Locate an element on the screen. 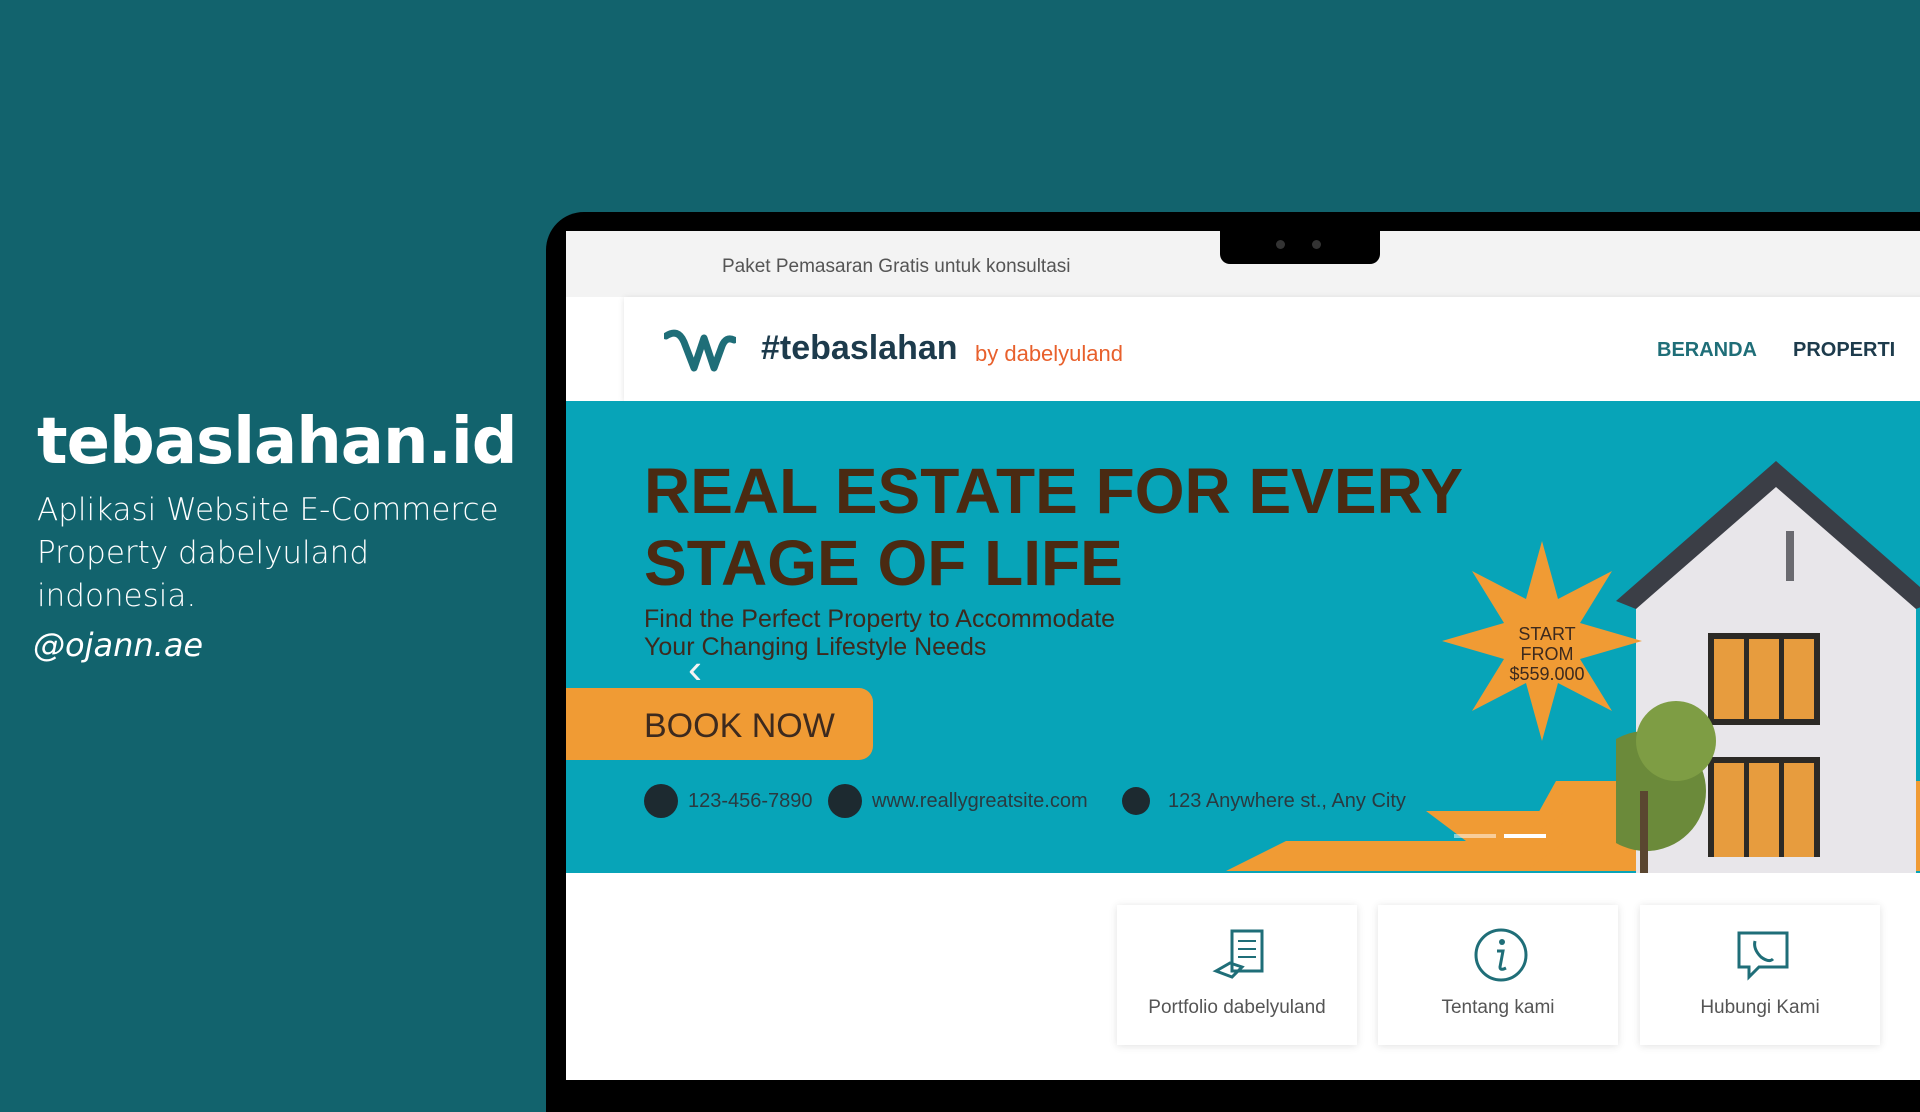 The height and width of the screenshot is (1112, 1920). hero-headline: REAL ESTATE FOR EVERY STAGE OF LIFE is located at coordinates (1053, 527).